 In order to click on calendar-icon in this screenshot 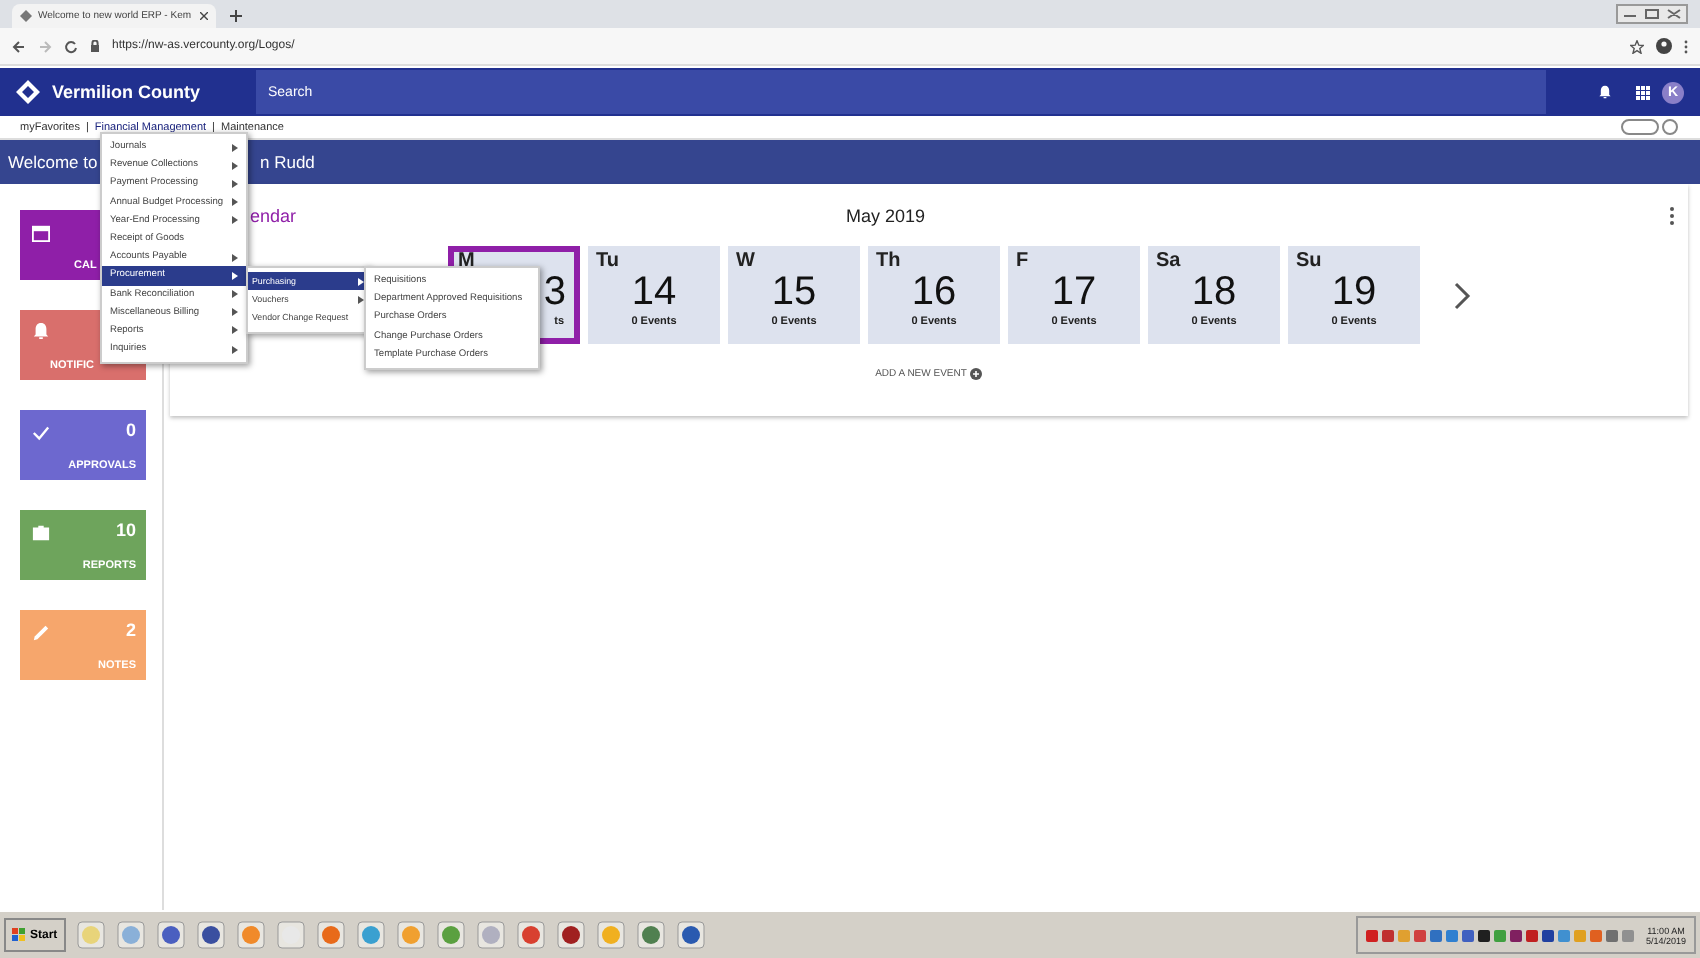, I will do `click(41, 233)`.